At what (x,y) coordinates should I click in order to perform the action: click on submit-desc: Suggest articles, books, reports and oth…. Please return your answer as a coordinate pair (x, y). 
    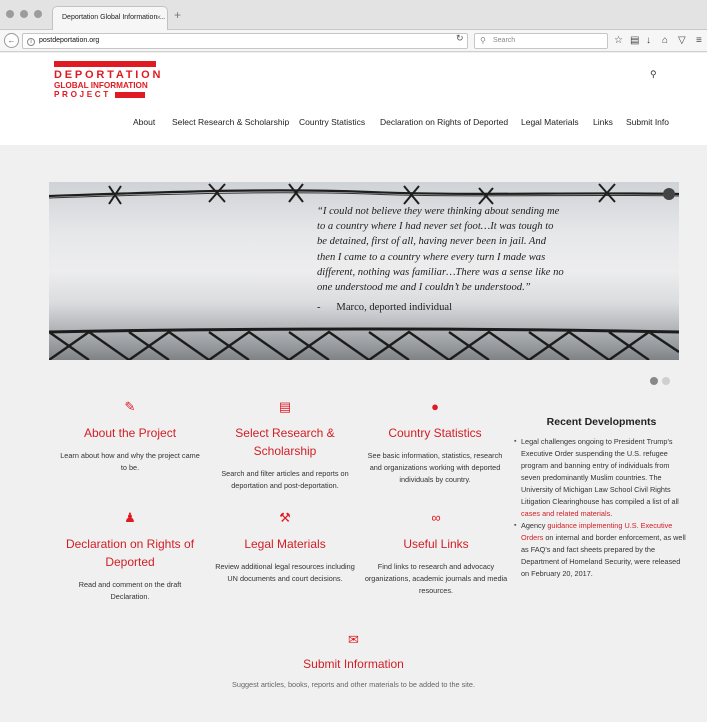
    Looking at the image, I should click on (353, 684).